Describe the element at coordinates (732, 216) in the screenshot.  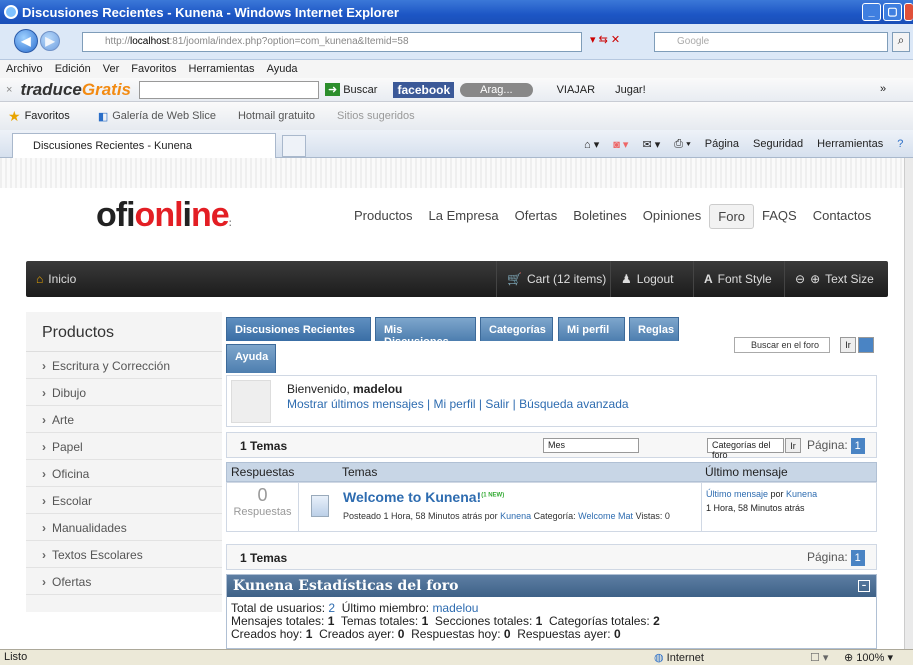
I see `nav-foro: Foro` at that location.